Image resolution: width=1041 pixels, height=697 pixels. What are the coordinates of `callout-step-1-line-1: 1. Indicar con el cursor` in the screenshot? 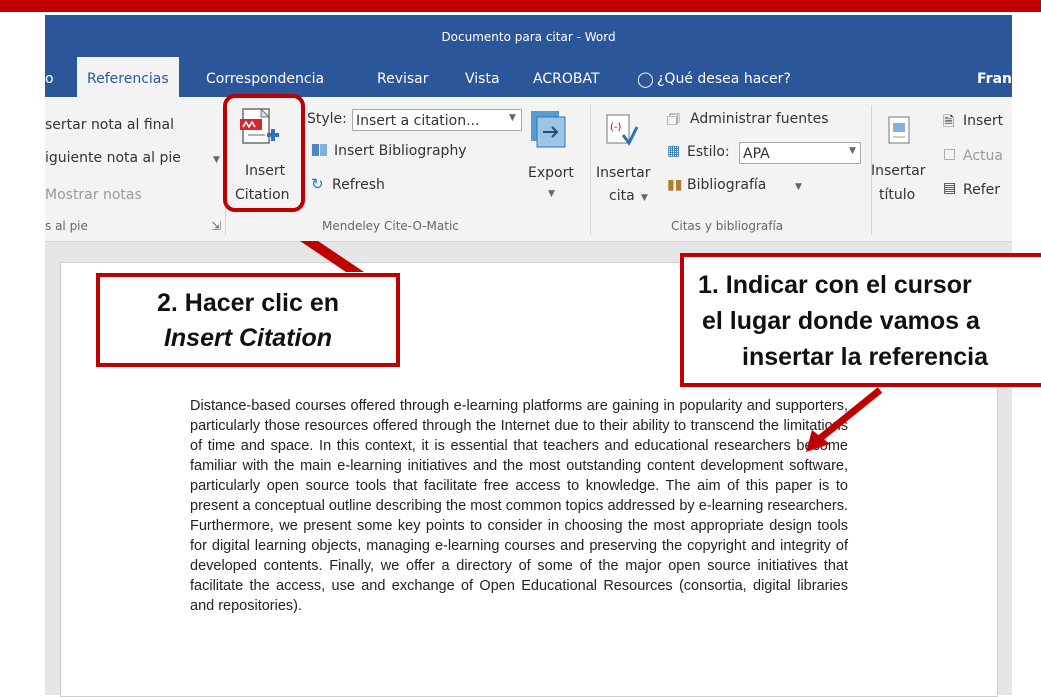 It's located at (835, 285).